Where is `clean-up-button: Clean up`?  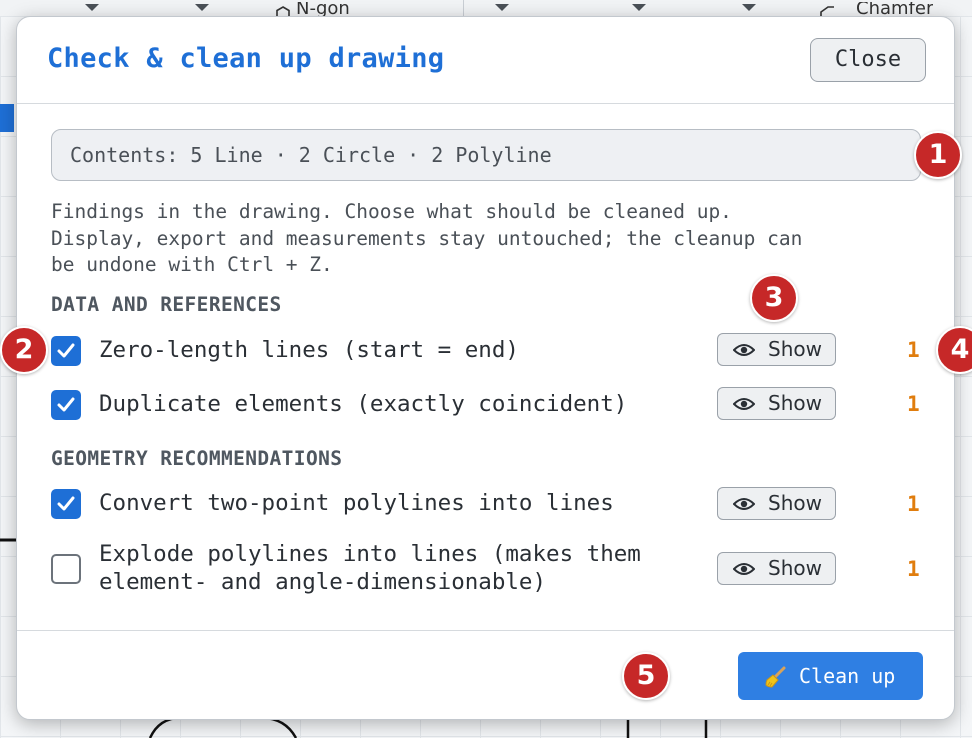 clean-up-button: Clean up is located at coordinates (830, 676).